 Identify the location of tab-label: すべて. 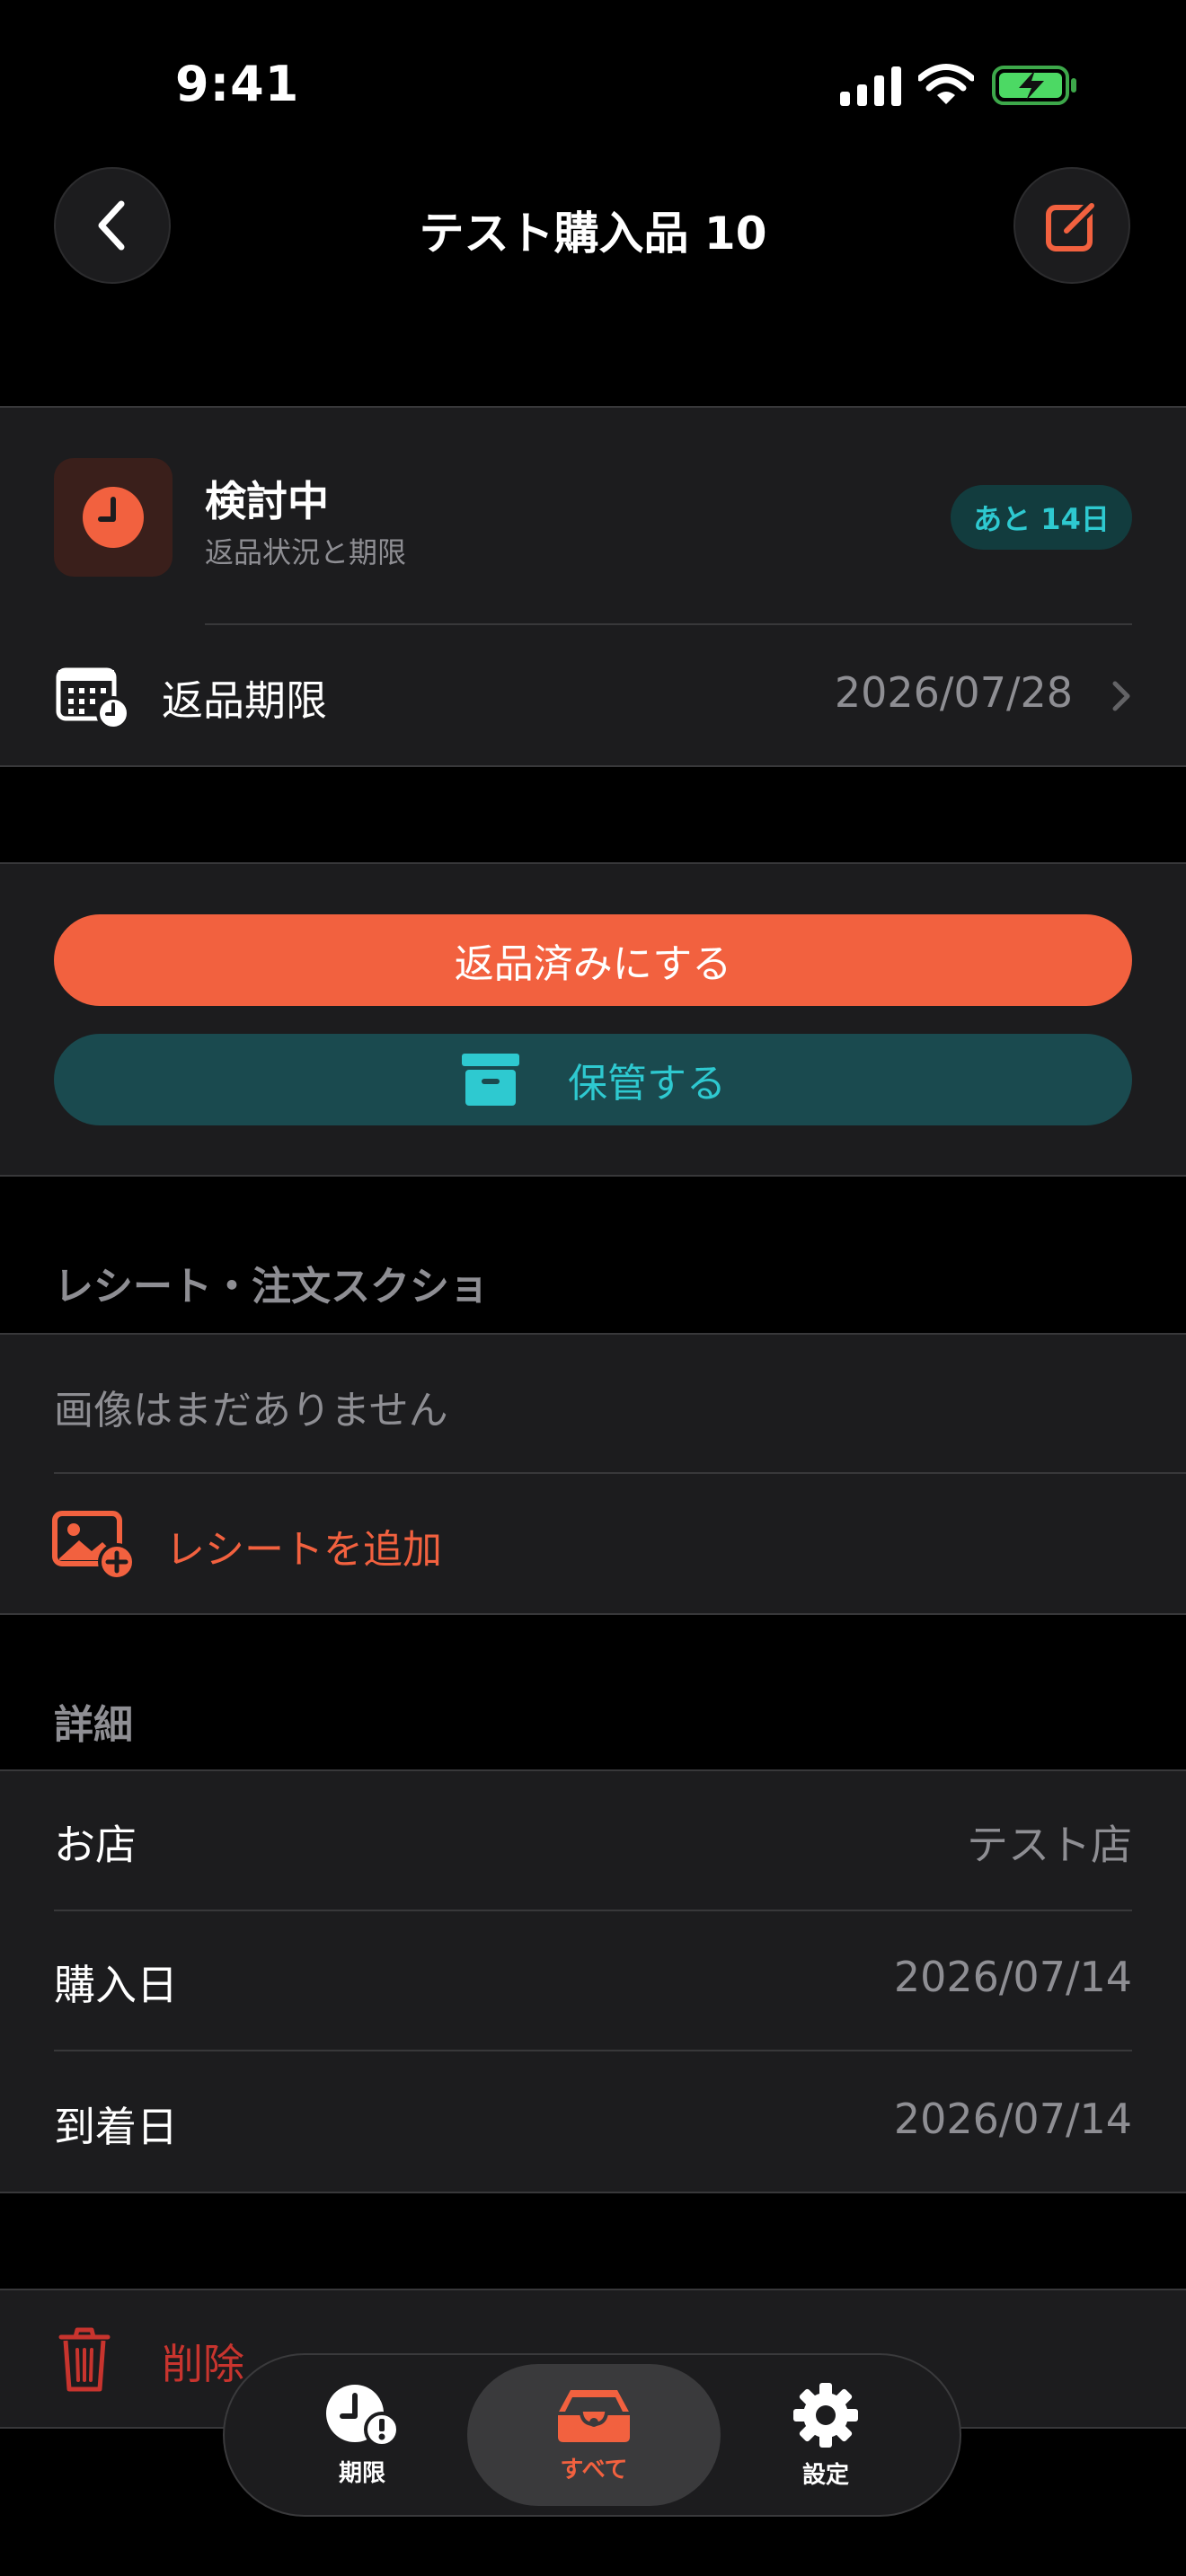
(594, 2469).